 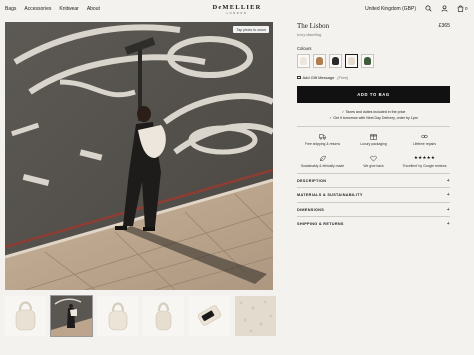 I want to click on truck-icon, so click(x=322, y=137).